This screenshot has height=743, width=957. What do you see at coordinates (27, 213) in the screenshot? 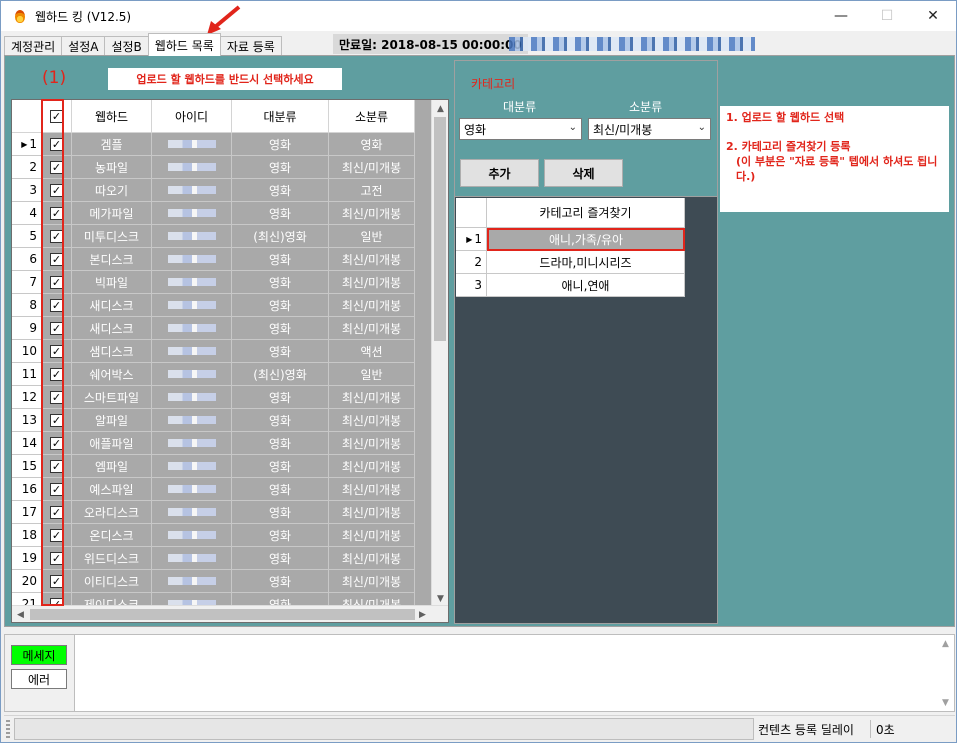
I see `row-header: 4` at bounding box center [27, 213].